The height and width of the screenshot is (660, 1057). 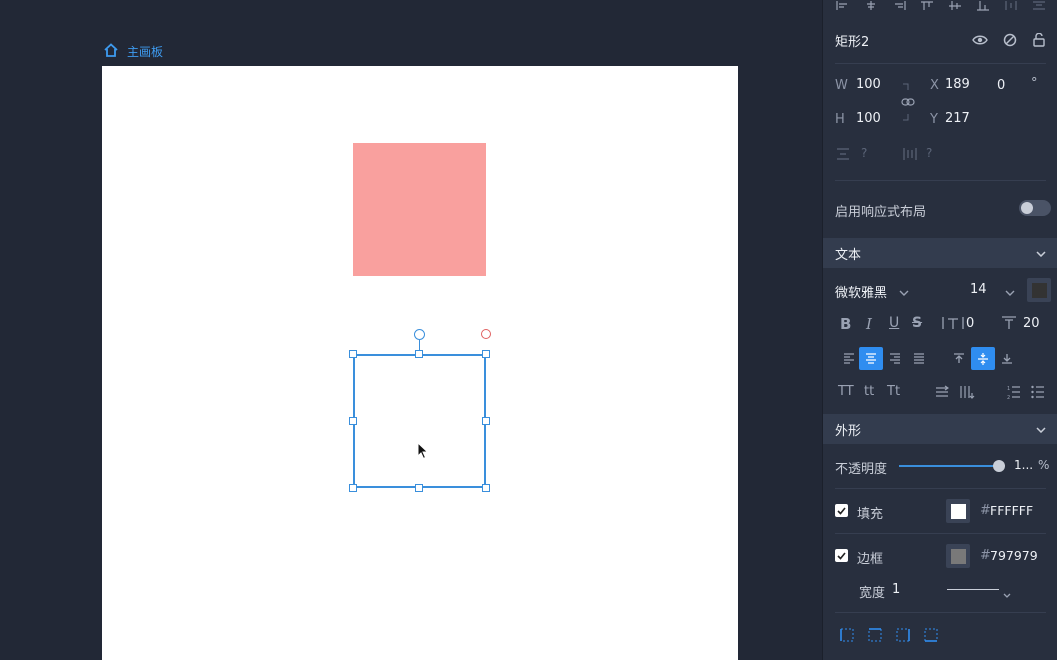 I want to click on border-style-select, so click(x=973, y=589).